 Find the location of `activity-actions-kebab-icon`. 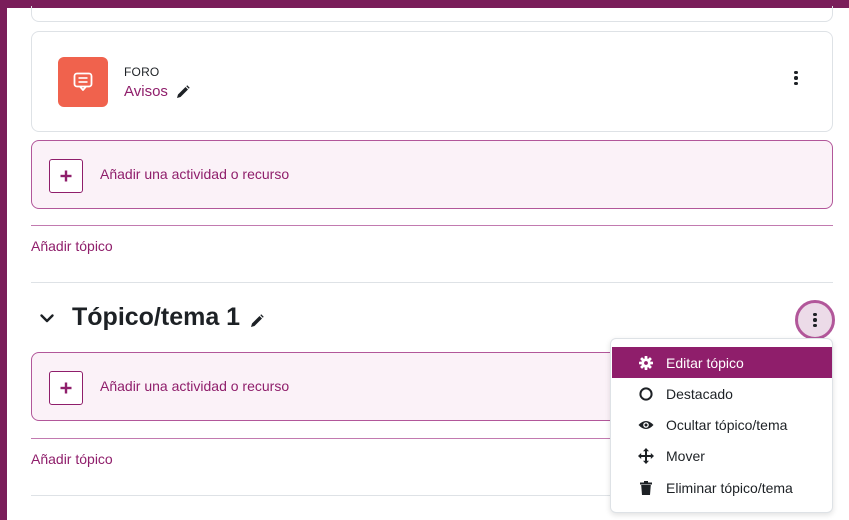

activity-actions-kebab-icon is located at coordinates (796, 78).